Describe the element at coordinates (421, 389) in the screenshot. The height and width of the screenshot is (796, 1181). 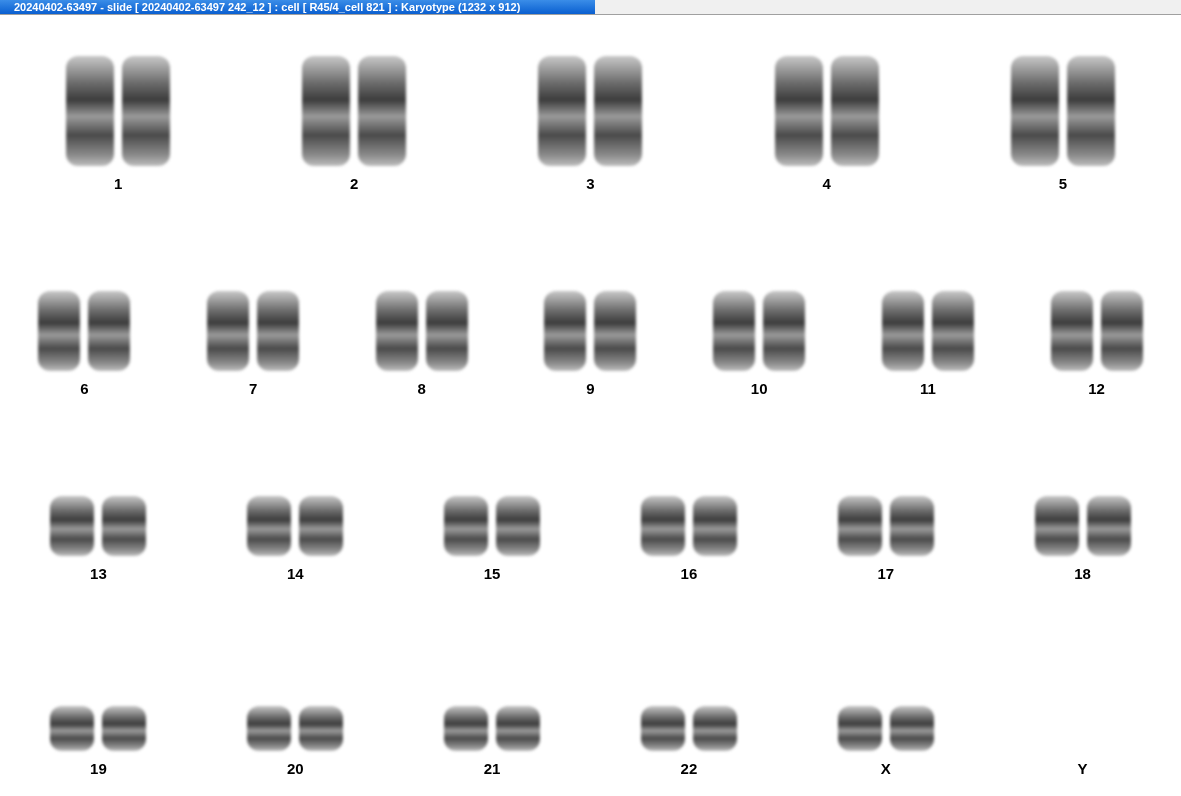
I see `chromosome-label: 8` at that location.